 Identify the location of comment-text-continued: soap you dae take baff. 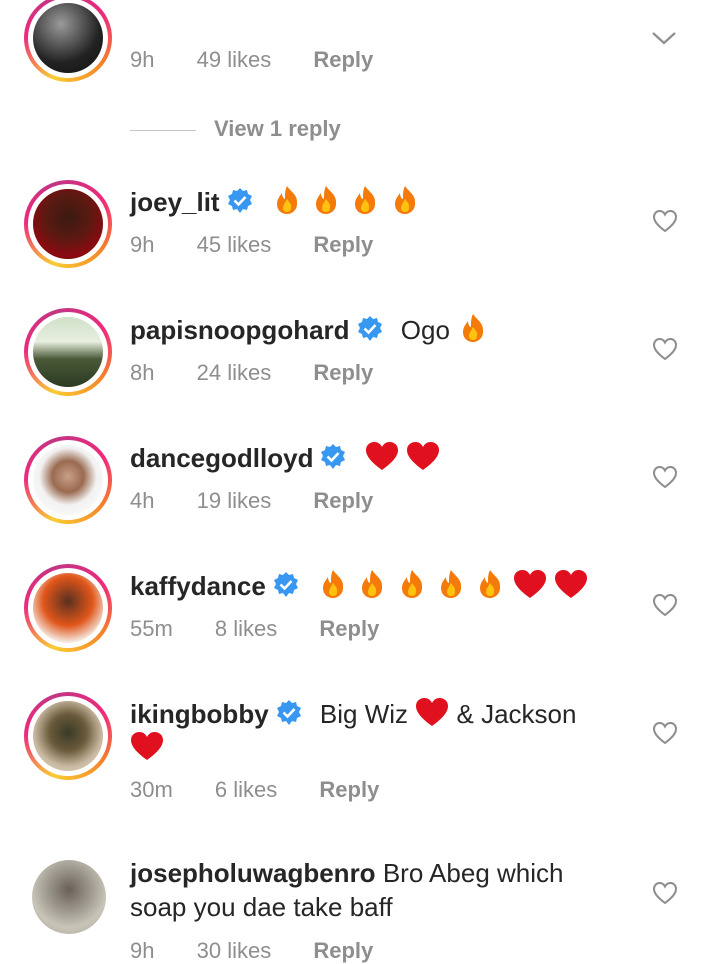
(261, 907).